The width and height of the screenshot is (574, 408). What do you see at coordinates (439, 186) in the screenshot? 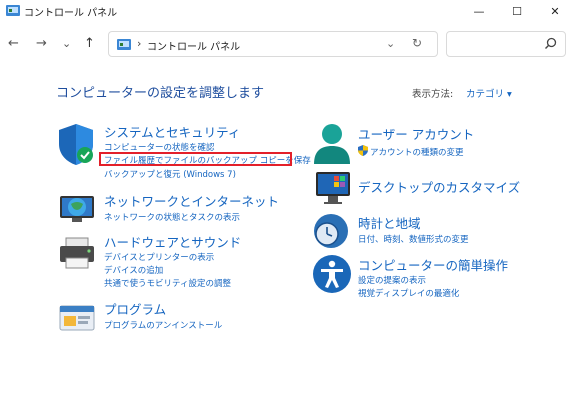
I see `category-appearance: デスクトップのカスタマイズ` at bounding box center [439, 186].